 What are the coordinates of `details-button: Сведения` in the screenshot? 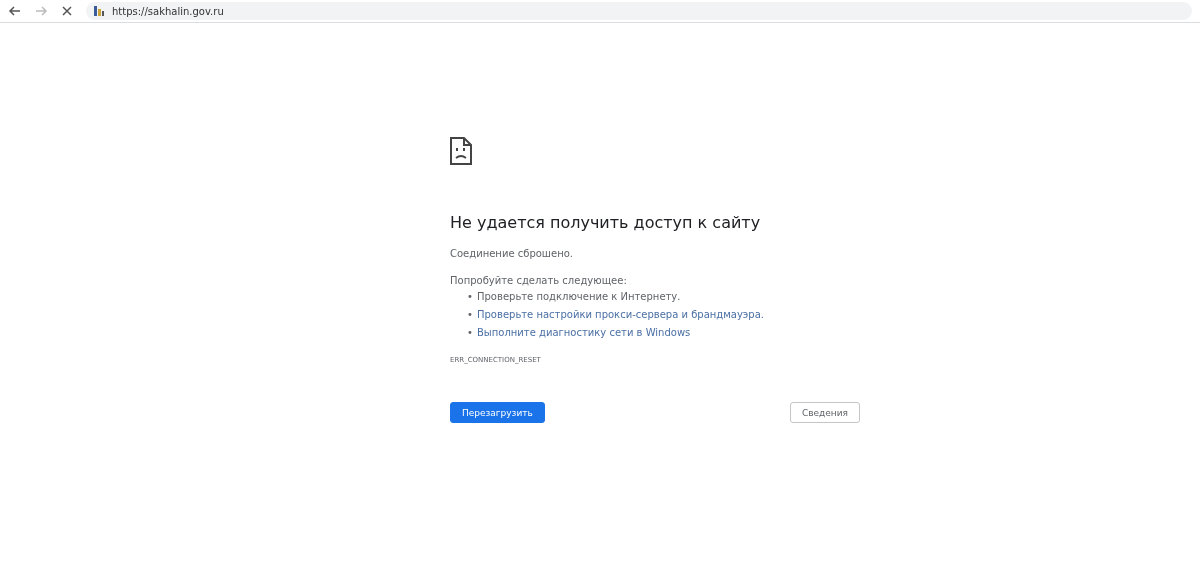 It's located at (824, 412).